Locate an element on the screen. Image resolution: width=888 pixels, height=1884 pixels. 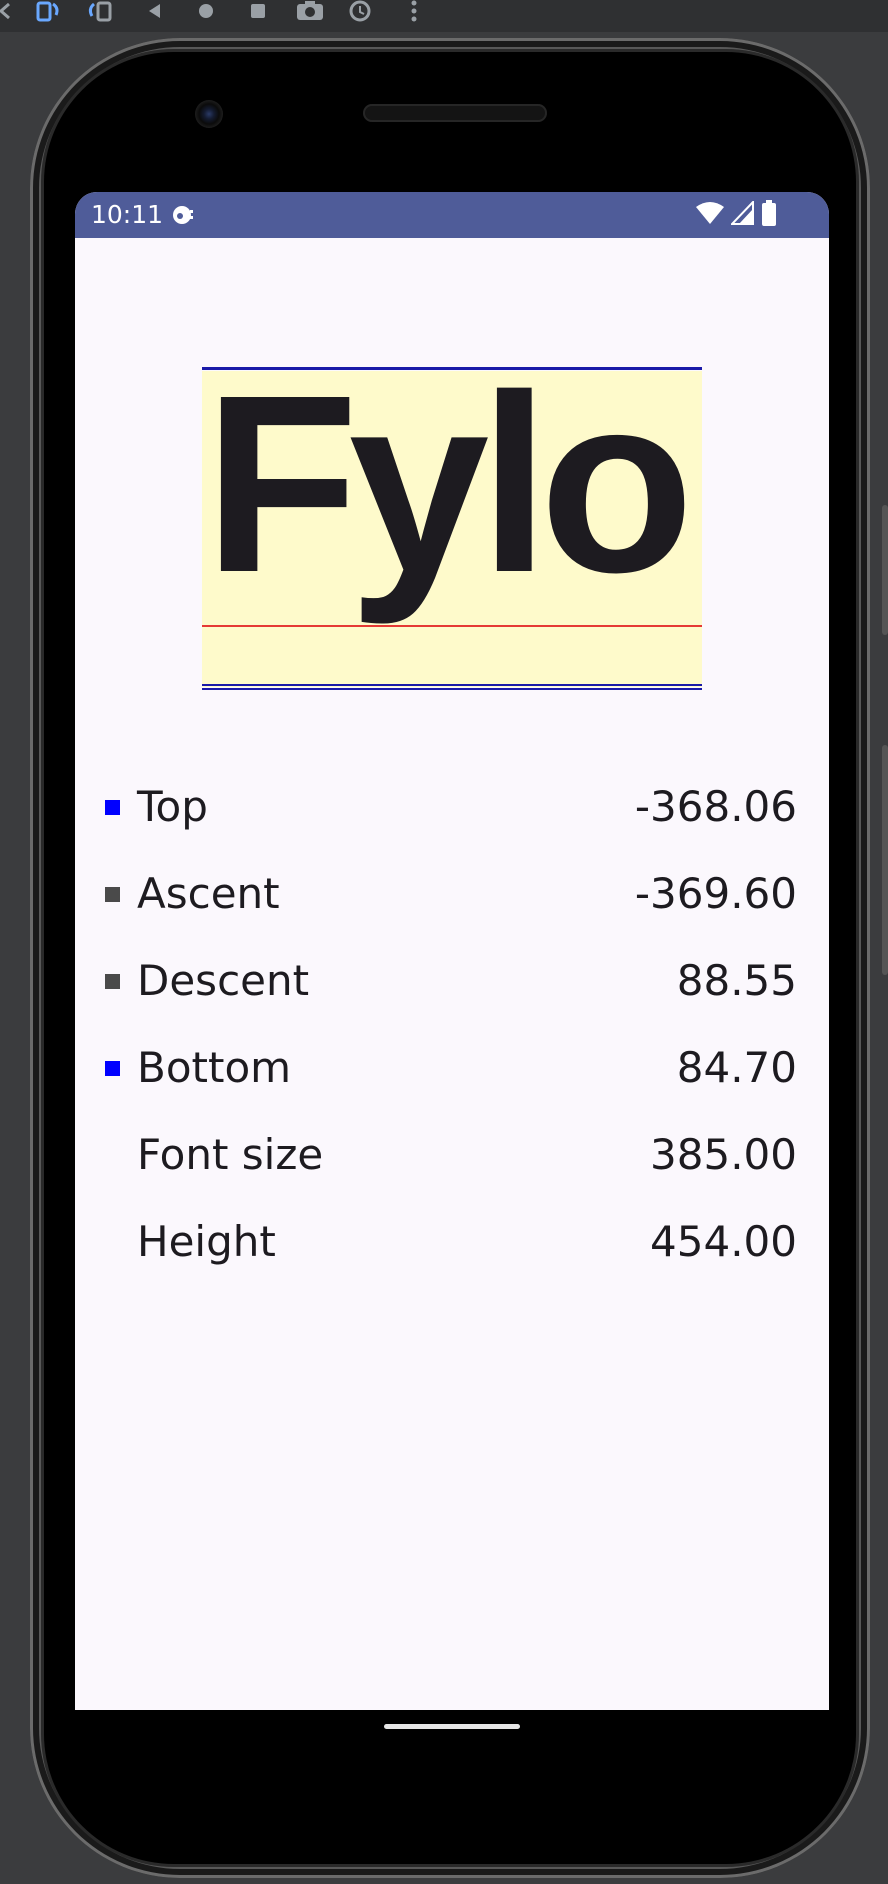
metric-label: Ascent is located at coordinates (208, 893).